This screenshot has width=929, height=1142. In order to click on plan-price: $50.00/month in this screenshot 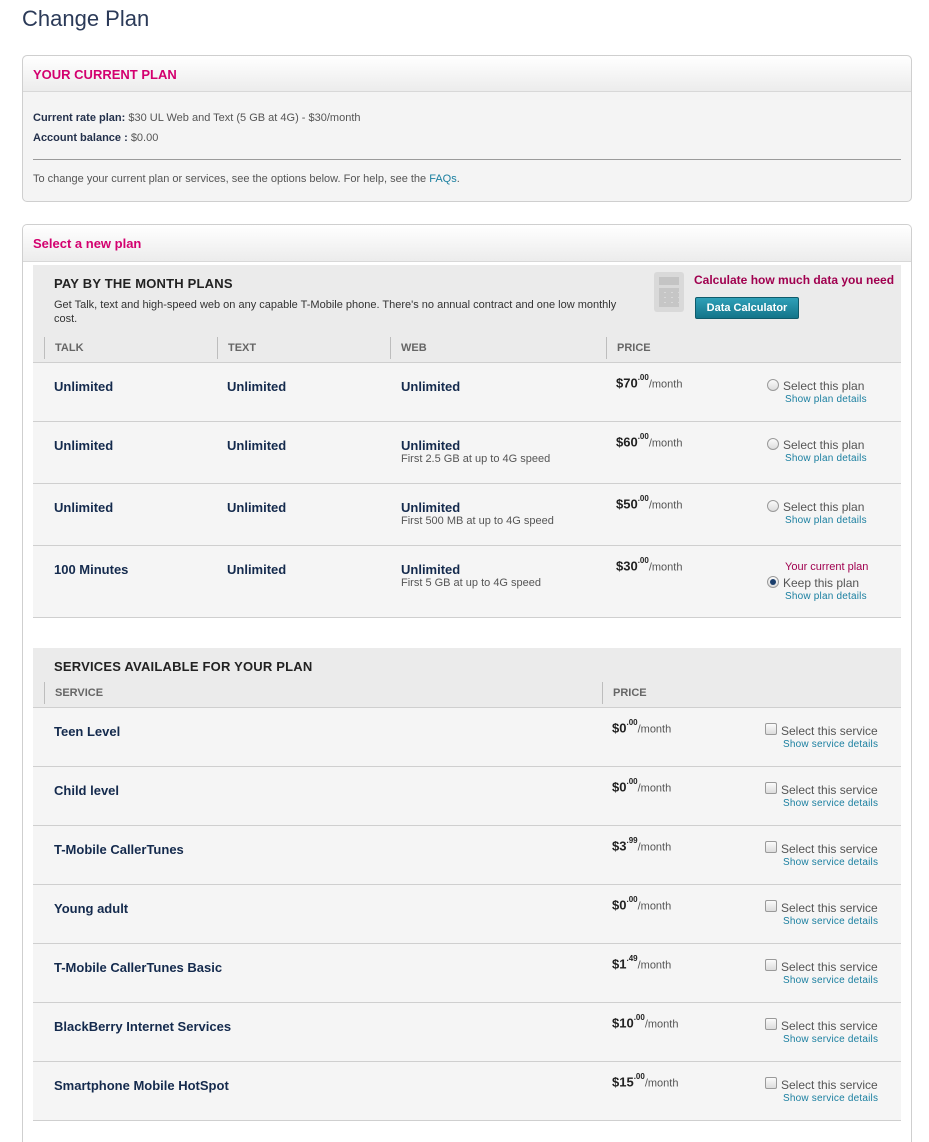, I will do `click(649, 503)`.